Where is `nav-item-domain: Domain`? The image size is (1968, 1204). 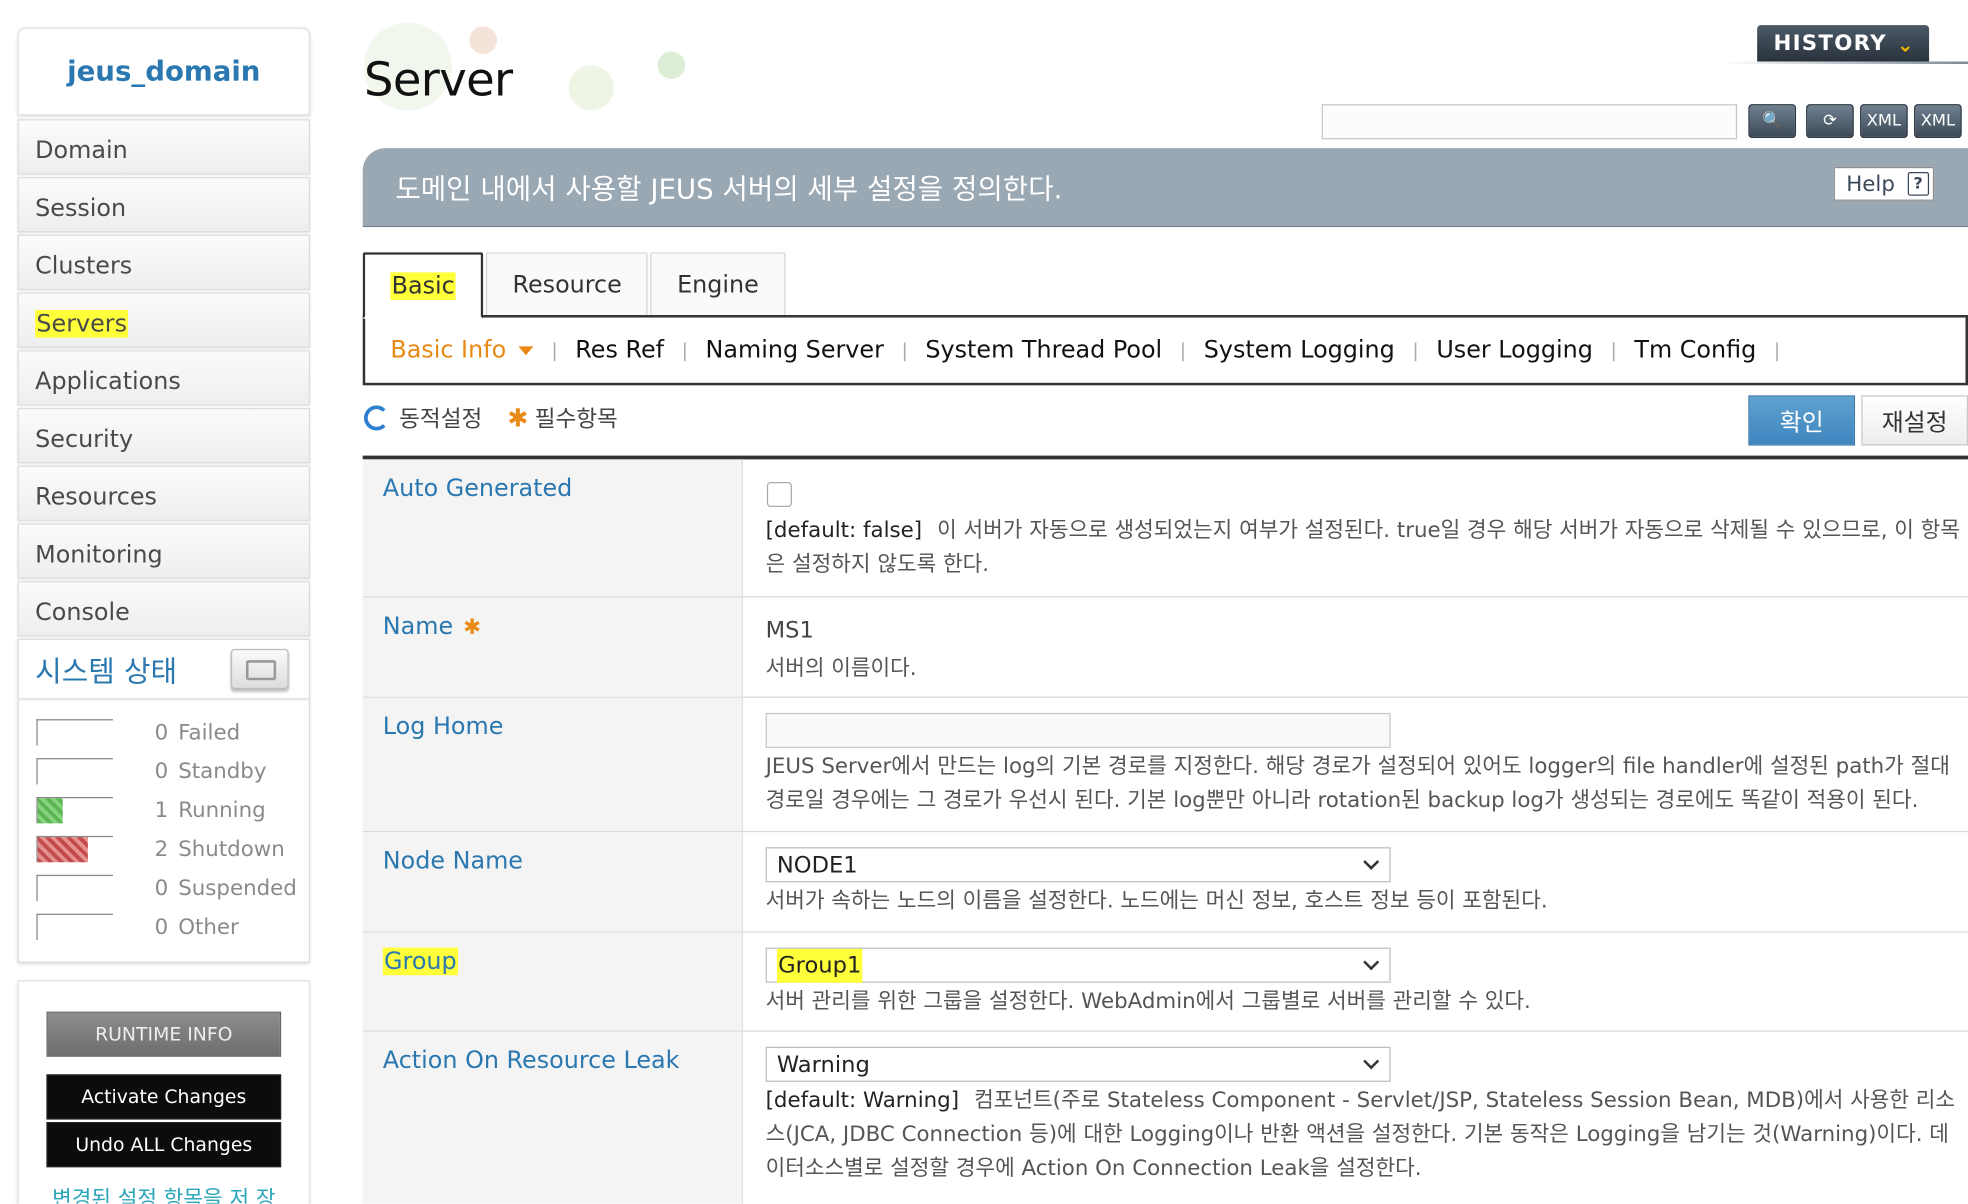 nav-item-domain: Domain is located at coordinates (164, 147).